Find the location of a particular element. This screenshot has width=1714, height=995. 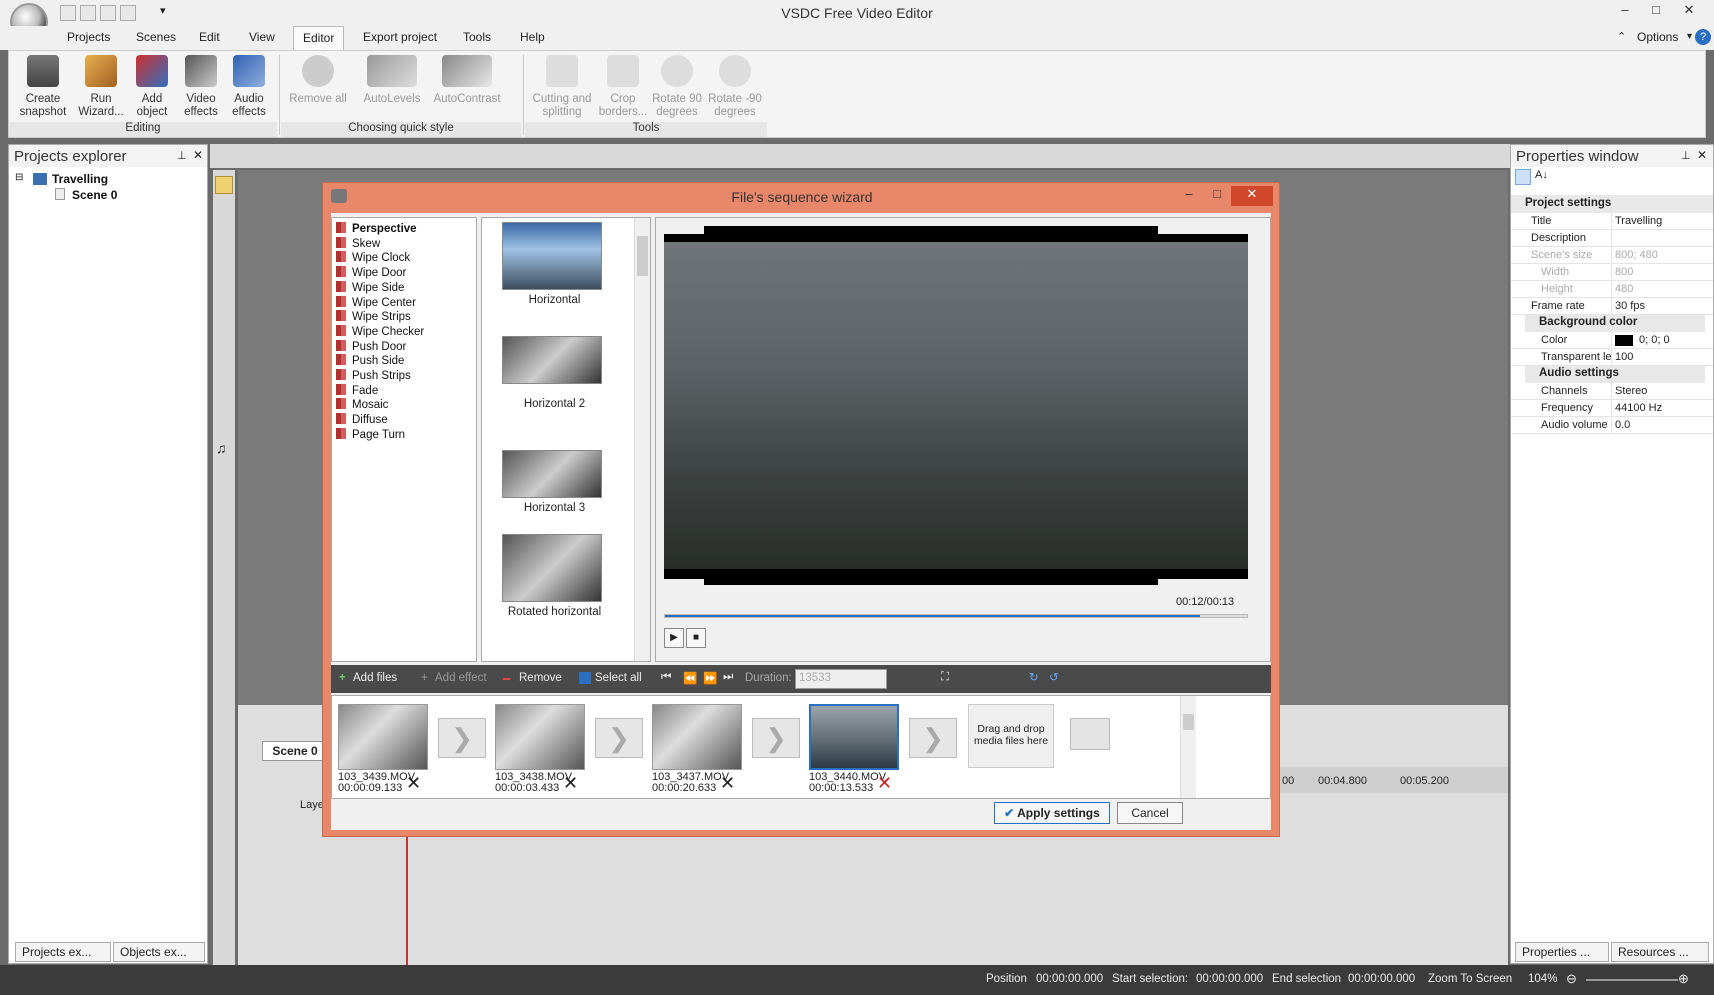

last-clip-icon: ⏭ is located at coordinates (728, 677).